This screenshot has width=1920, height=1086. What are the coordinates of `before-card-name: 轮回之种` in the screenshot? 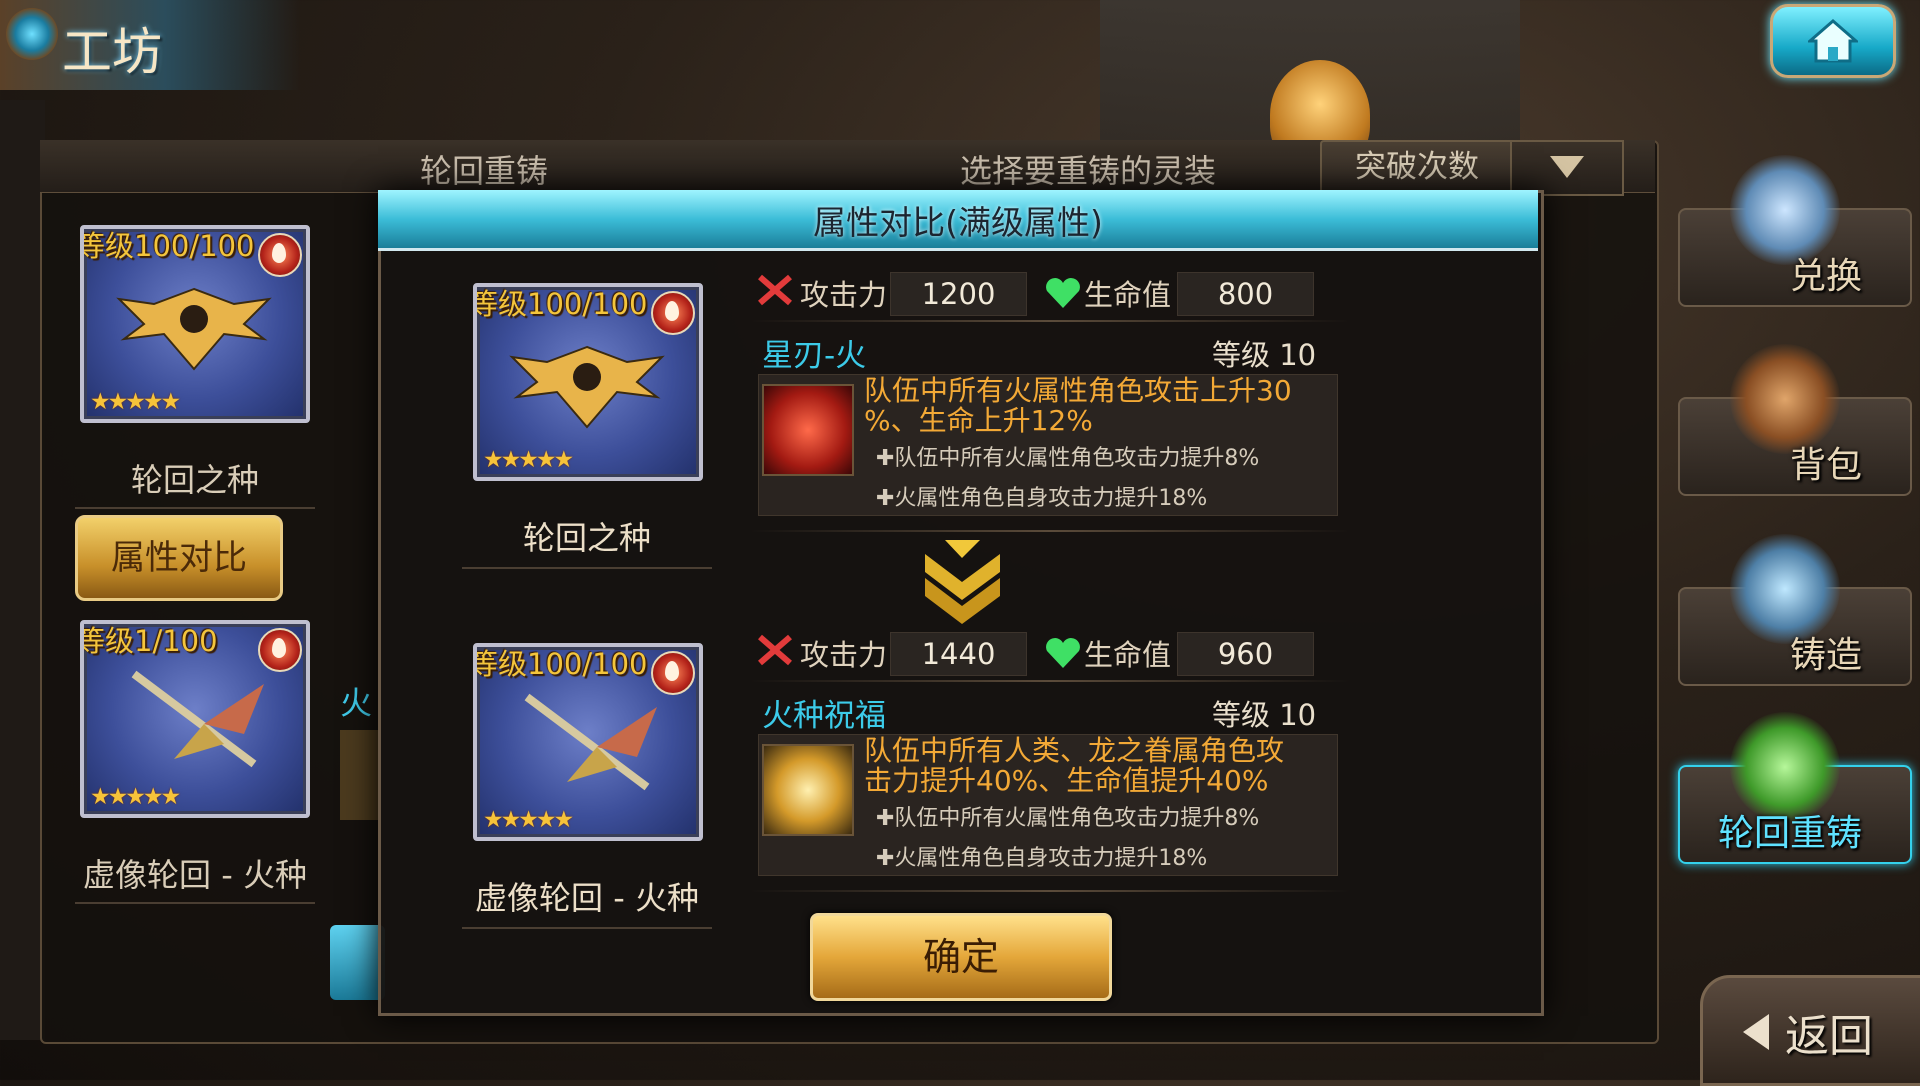 It's located at (587, 541).